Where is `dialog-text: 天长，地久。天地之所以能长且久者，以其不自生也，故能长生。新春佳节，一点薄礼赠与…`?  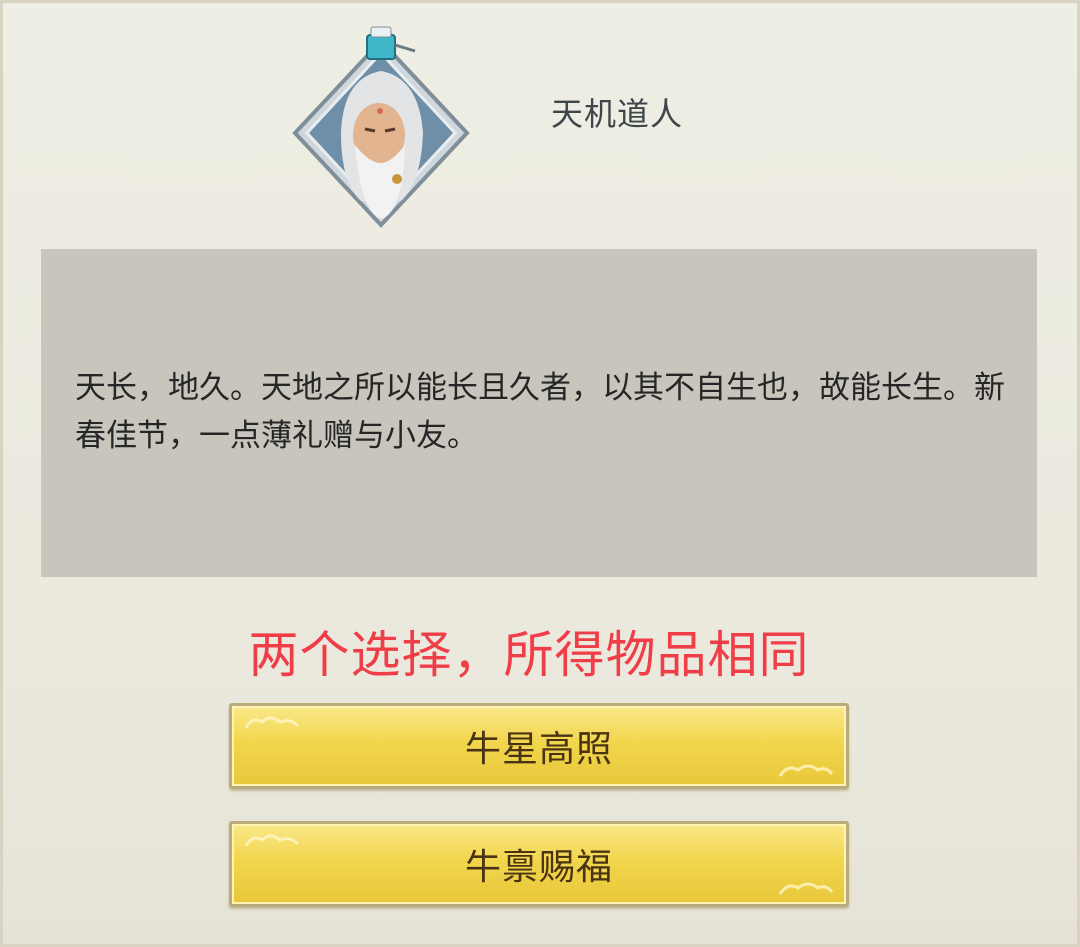
dialog-text: 天长，地久。天地之所以能长且久者，以其不自生也，故能长生。新春佳节，一点薄礼赠与… is located at coordinates (540, 412).